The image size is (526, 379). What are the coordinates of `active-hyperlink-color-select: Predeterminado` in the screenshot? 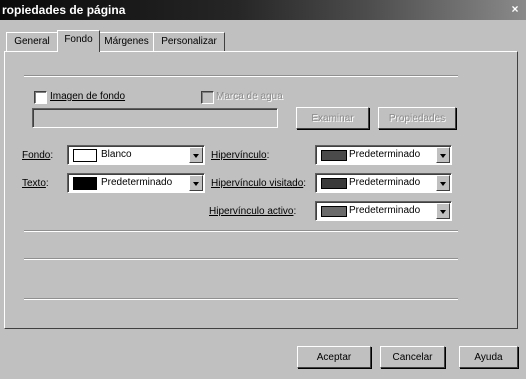 It's located at (383, 211).